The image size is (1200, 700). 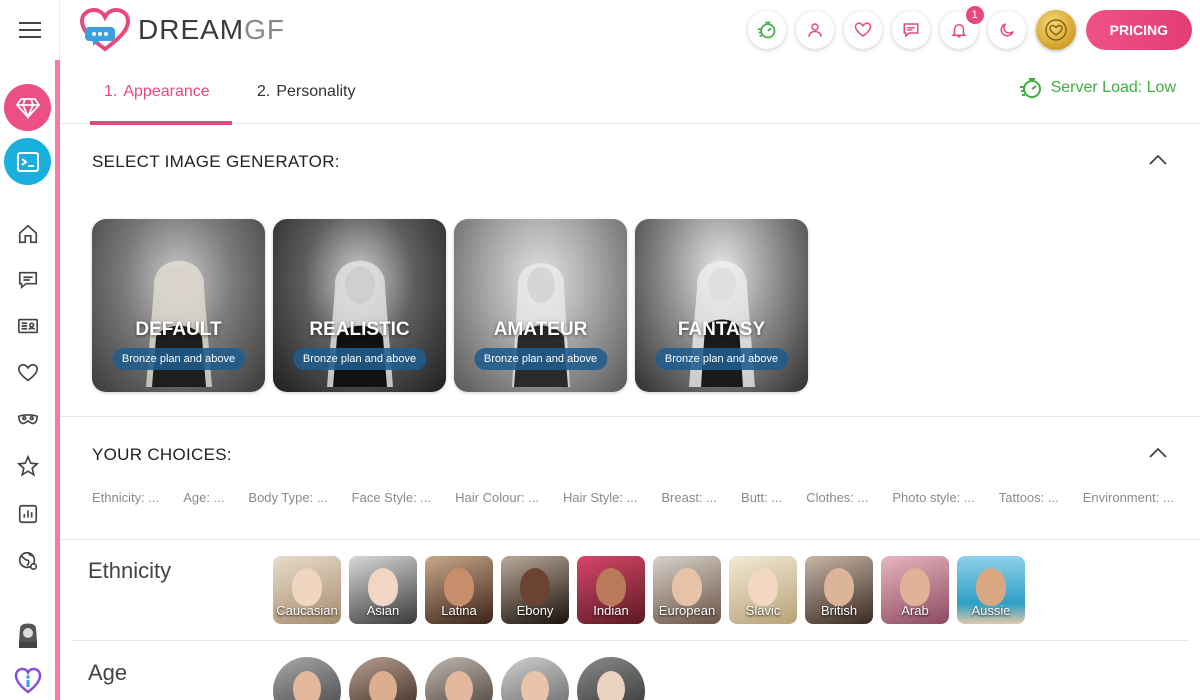 What do you see at coordinates (974, 15) in the screenshot?
I see `notification-badge: 1` at bounding box center [974, 15].